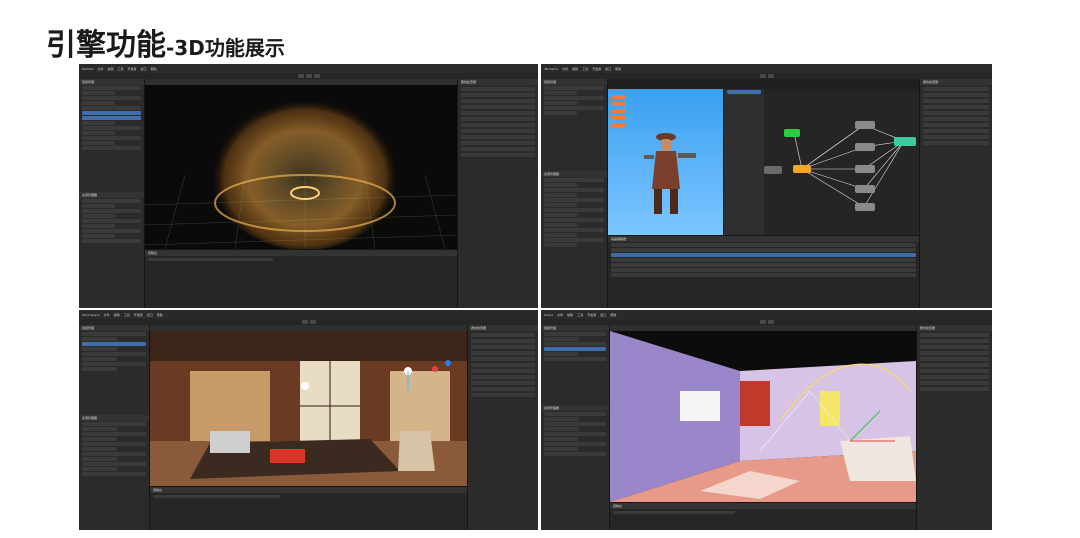  What do you see at coordinates (107, 315) in the screenshot?
I see `menu-file: 文件` at bounding box center [107, 315].